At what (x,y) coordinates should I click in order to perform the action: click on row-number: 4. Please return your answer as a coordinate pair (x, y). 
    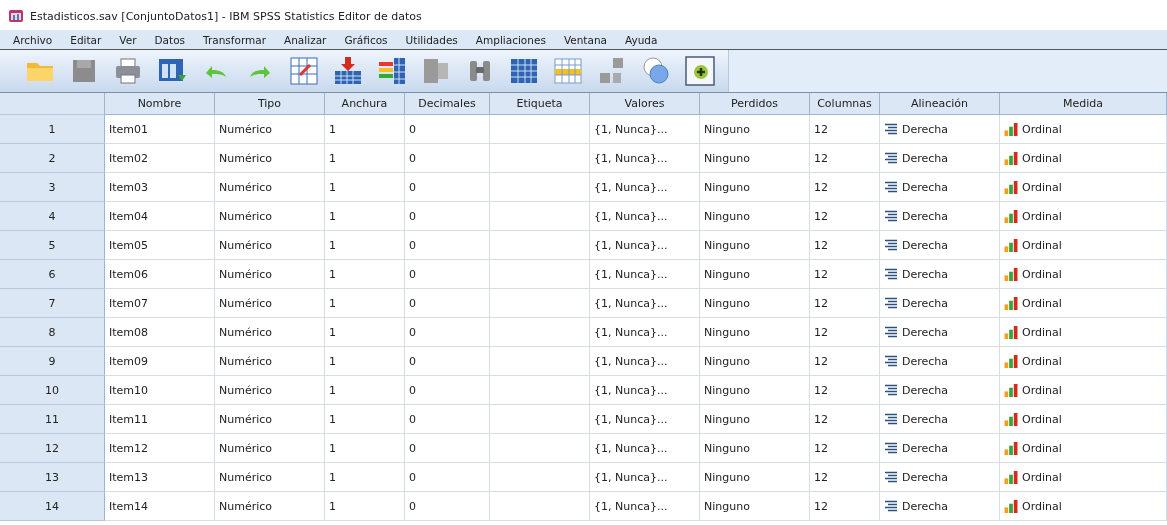
    Looking at the image, I should click on (52, 216).